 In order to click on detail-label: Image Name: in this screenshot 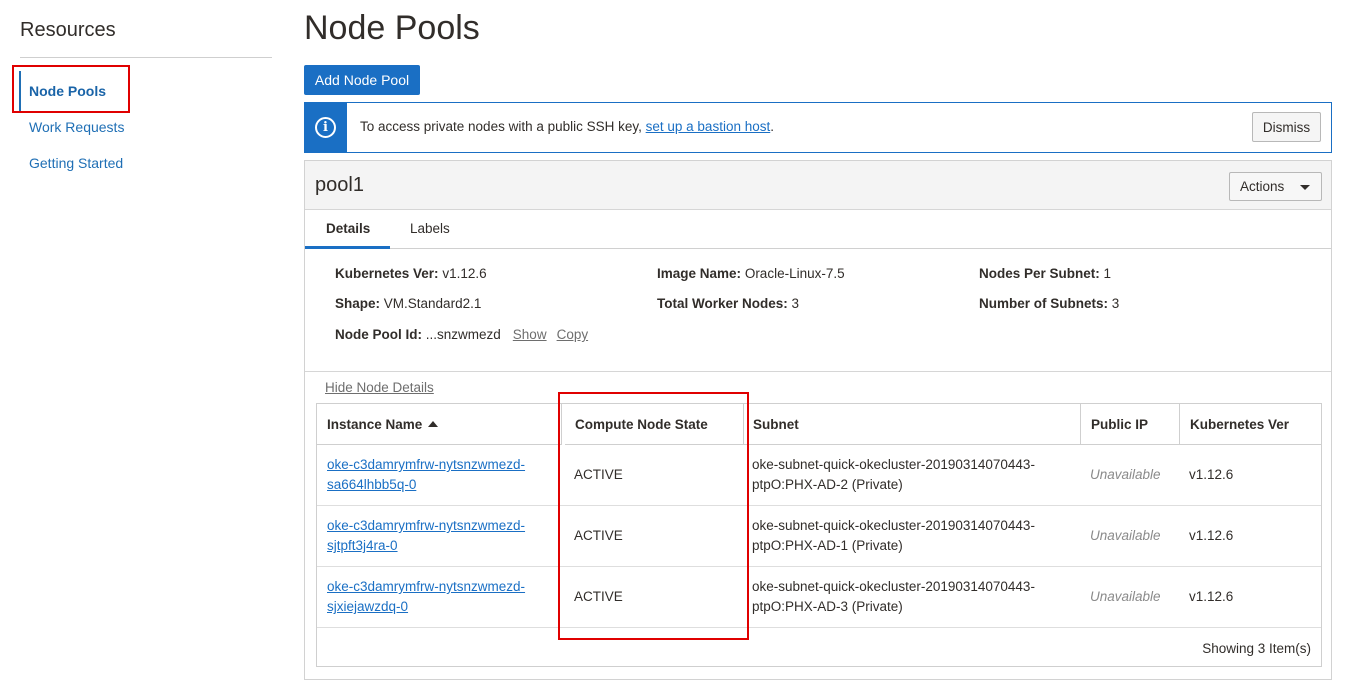, I will do `click(699, 273)`.